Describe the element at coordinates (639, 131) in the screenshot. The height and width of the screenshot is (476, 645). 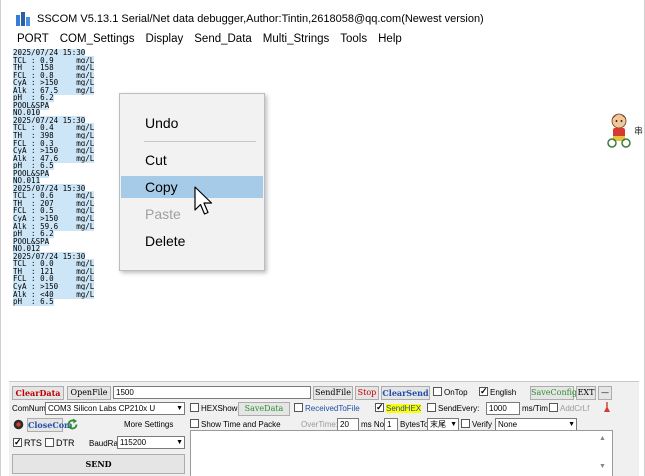
I see `edge-label: 串` at that location.